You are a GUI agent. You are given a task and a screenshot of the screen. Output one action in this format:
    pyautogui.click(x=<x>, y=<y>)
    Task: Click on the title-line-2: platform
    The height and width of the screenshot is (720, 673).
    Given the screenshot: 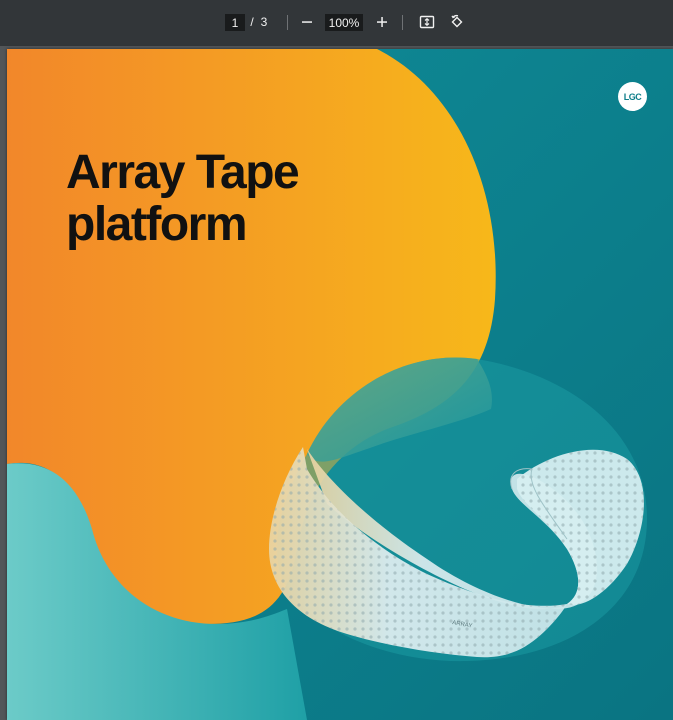 What is the action you would take?
    pyautogui.click(x=157, y=224)
    